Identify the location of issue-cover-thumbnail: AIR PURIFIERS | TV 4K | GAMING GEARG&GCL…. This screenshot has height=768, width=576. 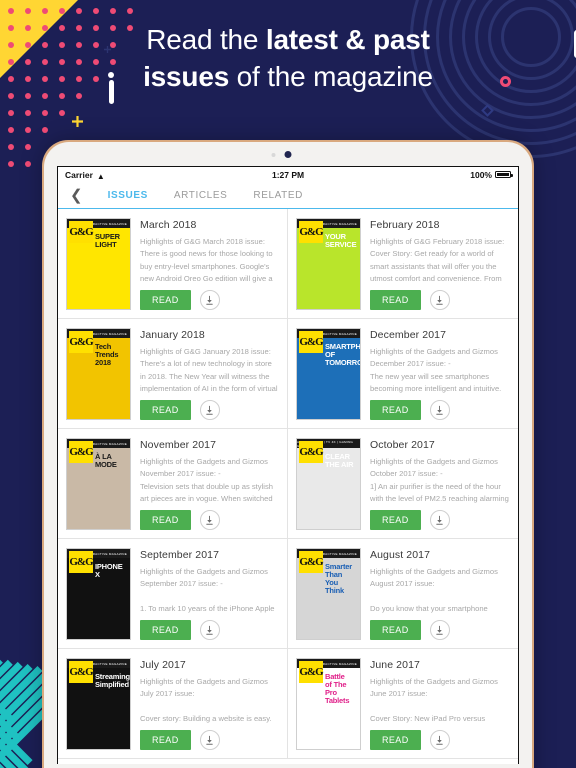
(328, 484).